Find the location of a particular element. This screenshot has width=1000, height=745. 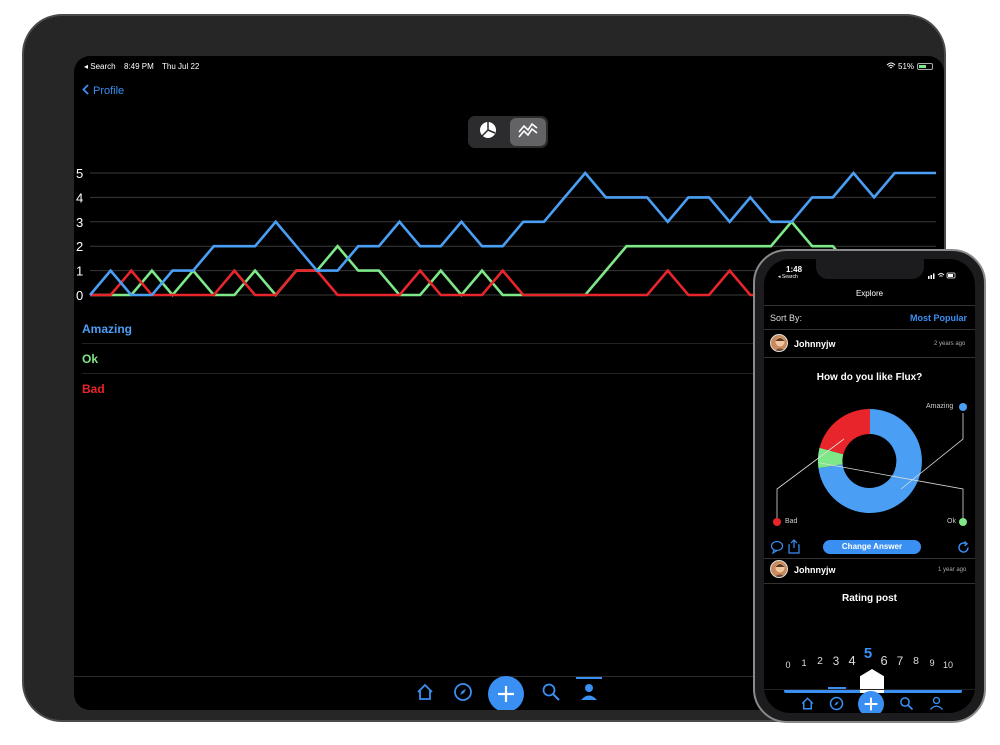

y-tick-label: 2 is located at coordinates (79, 246).